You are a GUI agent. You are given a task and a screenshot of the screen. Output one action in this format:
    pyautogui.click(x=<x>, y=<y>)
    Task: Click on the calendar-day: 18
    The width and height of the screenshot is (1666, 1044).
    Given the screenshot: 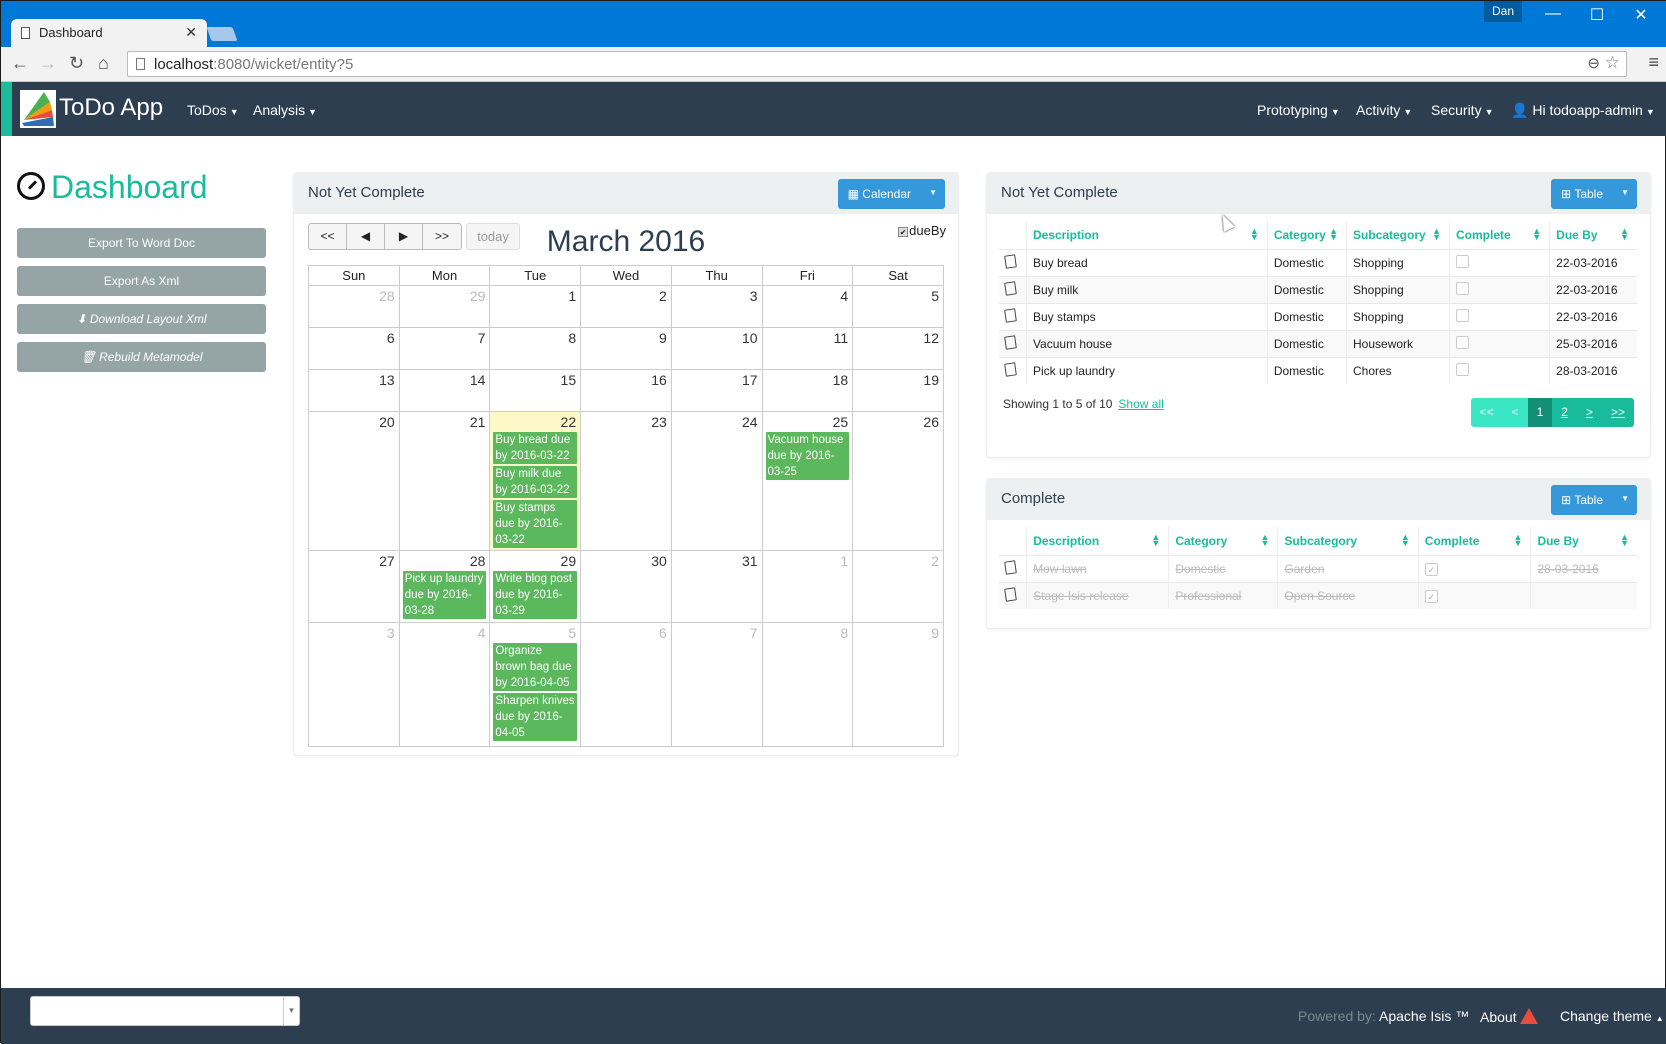 What is the action you would take?
    pyautogui.click(x=807, y=390)
    